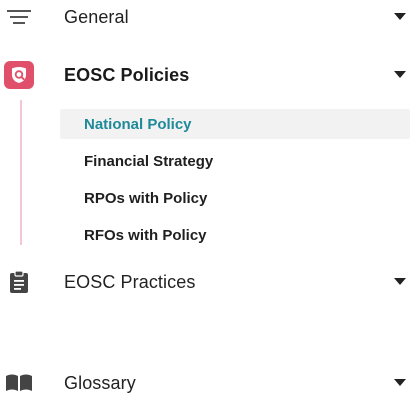  I want to click on submenu-item-rpos-with-policy: RPOs with Policy, so click(235, 198).